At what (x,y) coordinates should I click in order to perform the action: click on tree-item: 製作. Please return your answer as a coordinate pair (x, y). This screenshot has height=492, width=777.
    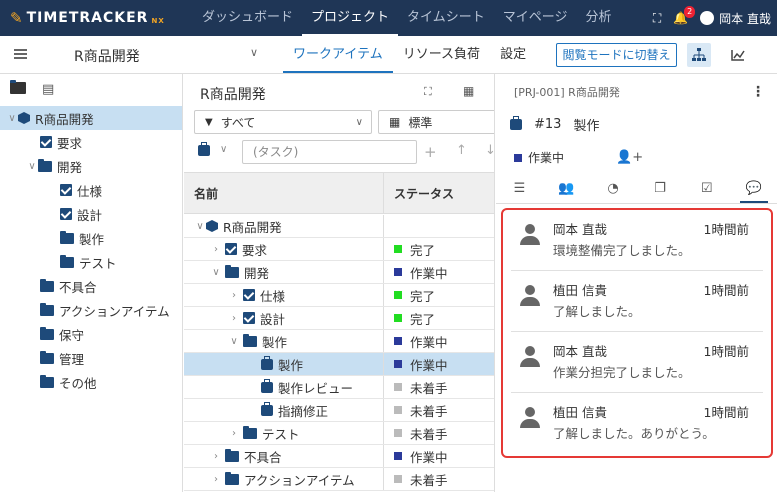
    Looking at the image, I should click on (91, 238).